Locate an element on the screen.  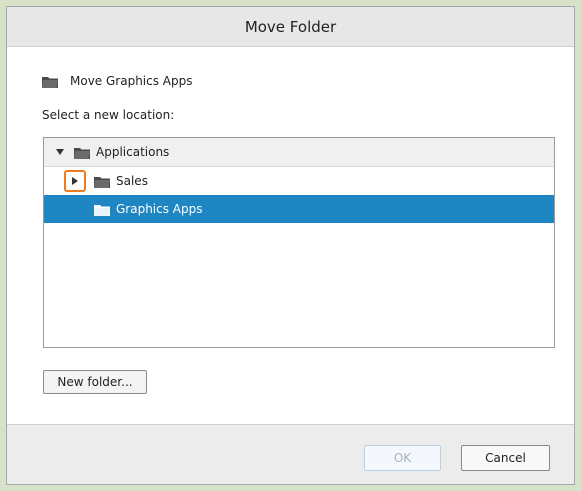
dialog-title: Move Folder is located at coordinates (290, 26).